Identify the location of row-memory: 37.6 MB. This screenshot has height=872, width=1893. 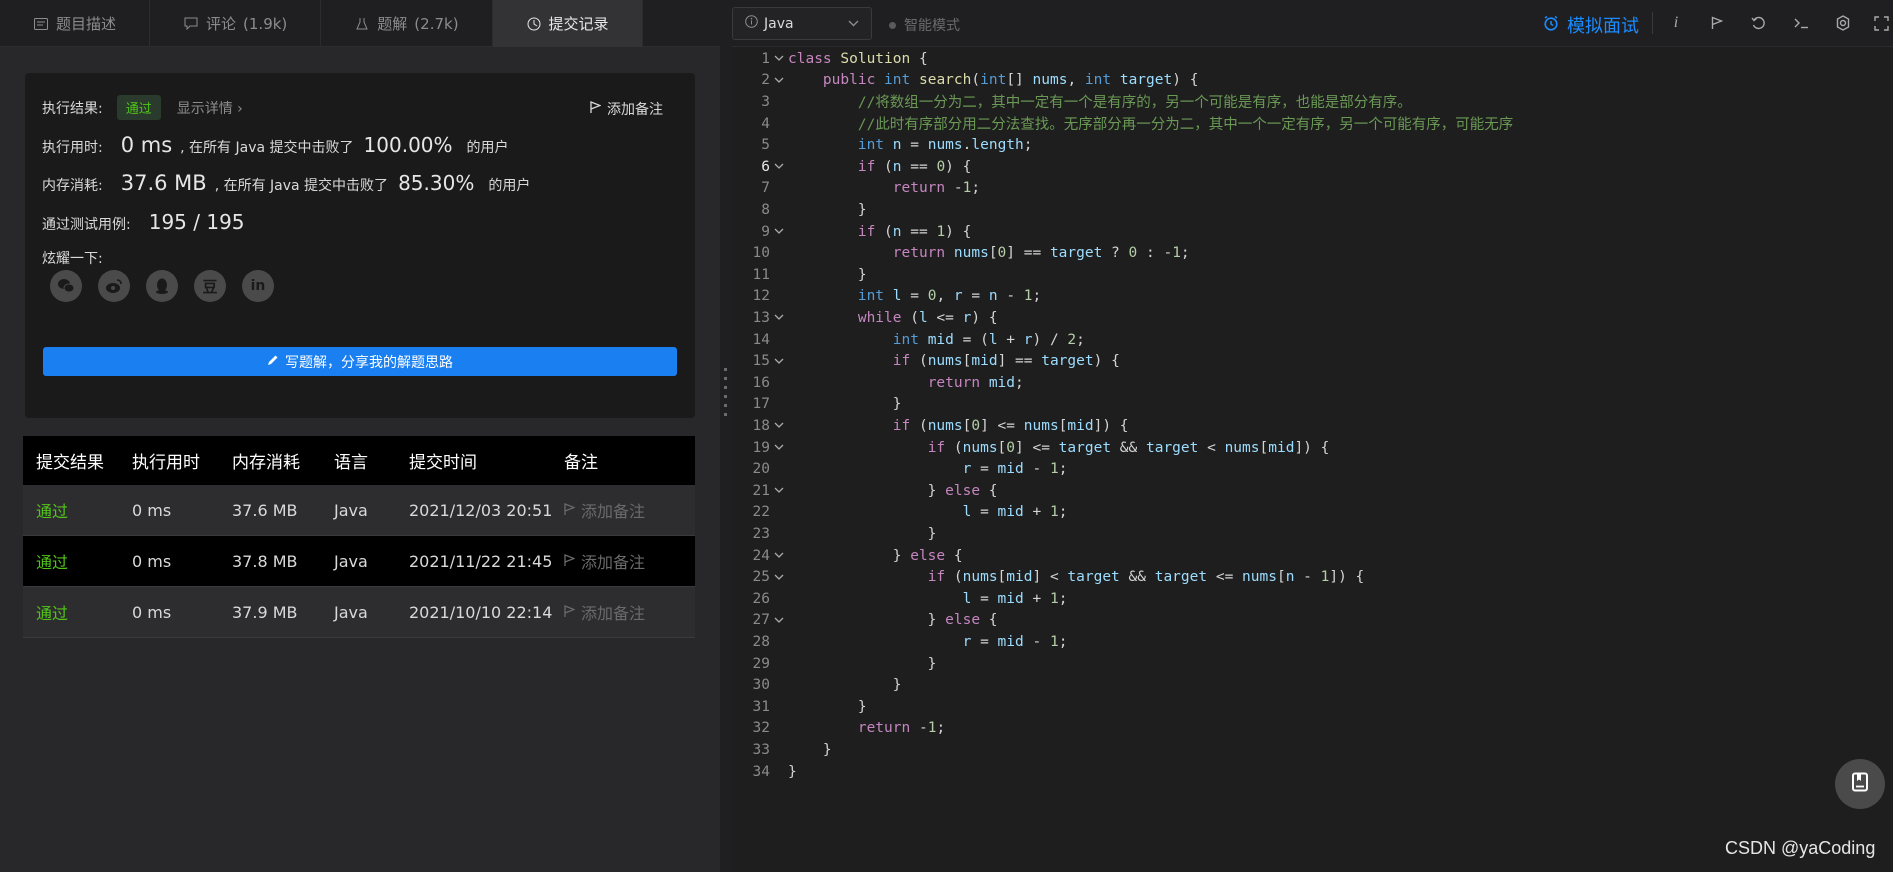
(265, 510).